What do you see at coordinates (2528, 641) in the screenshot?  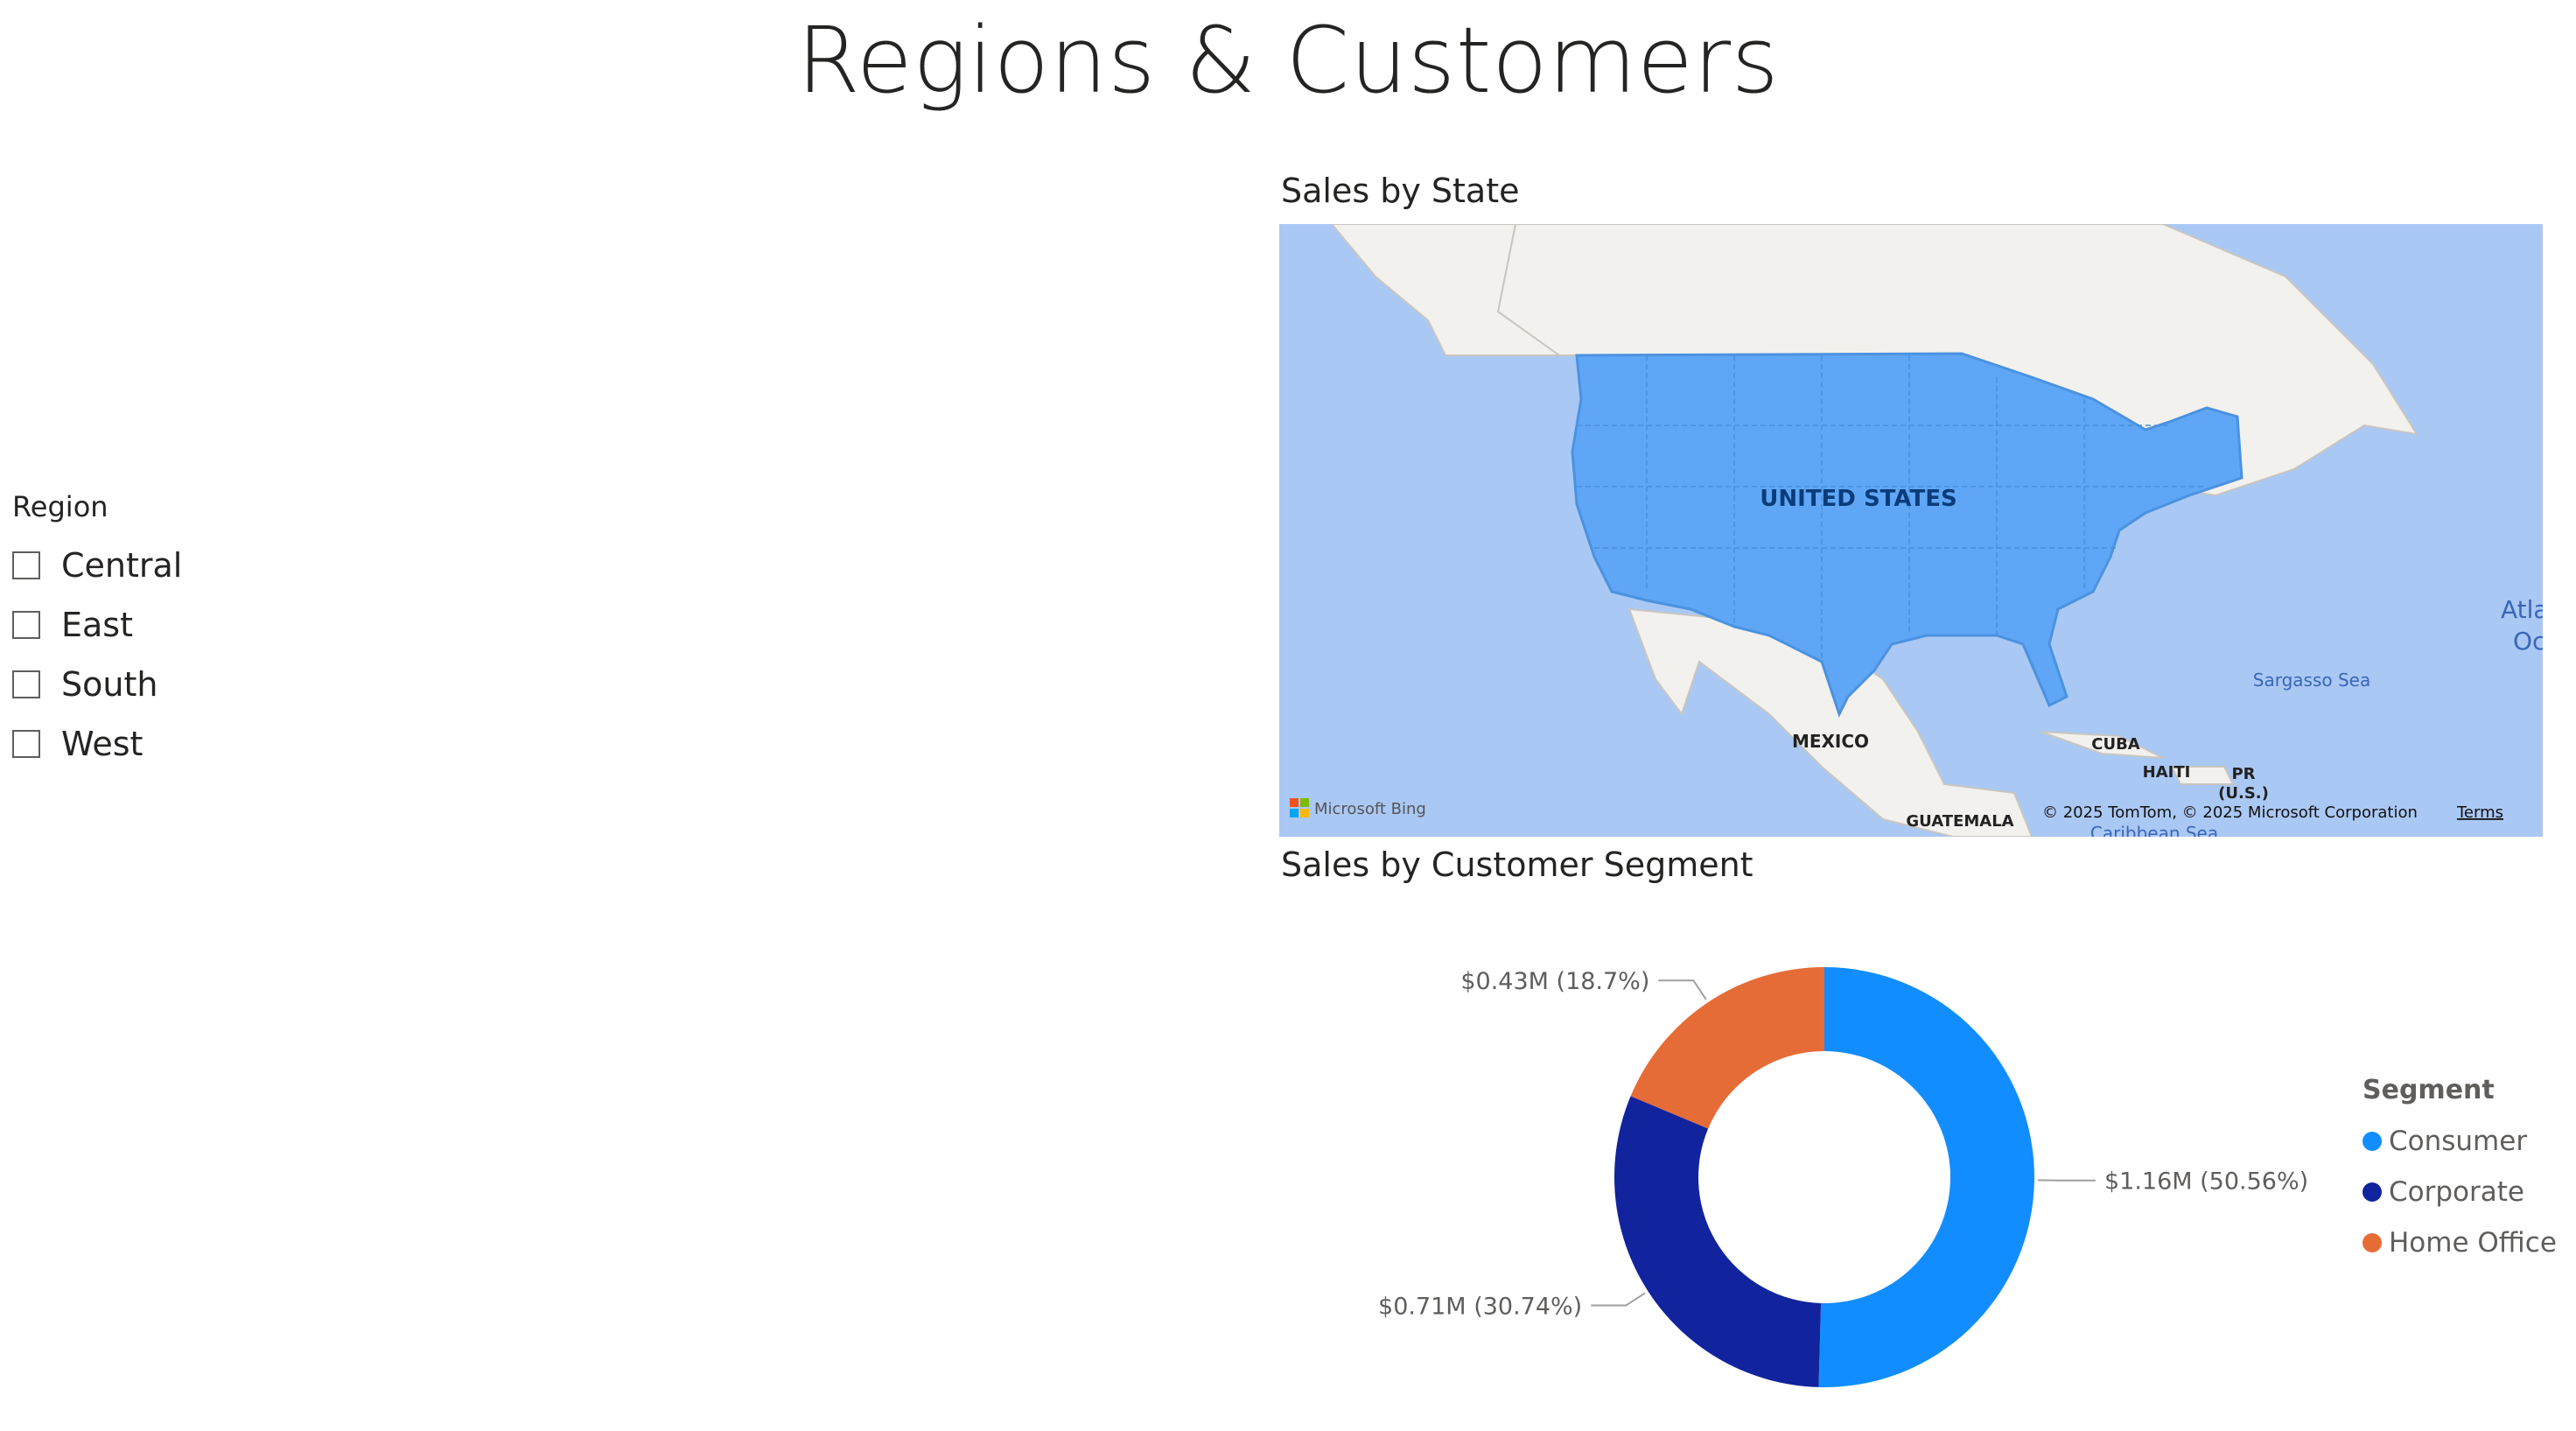 I see `map-label-ocean: Oc` at bounding box center [2528, 641].